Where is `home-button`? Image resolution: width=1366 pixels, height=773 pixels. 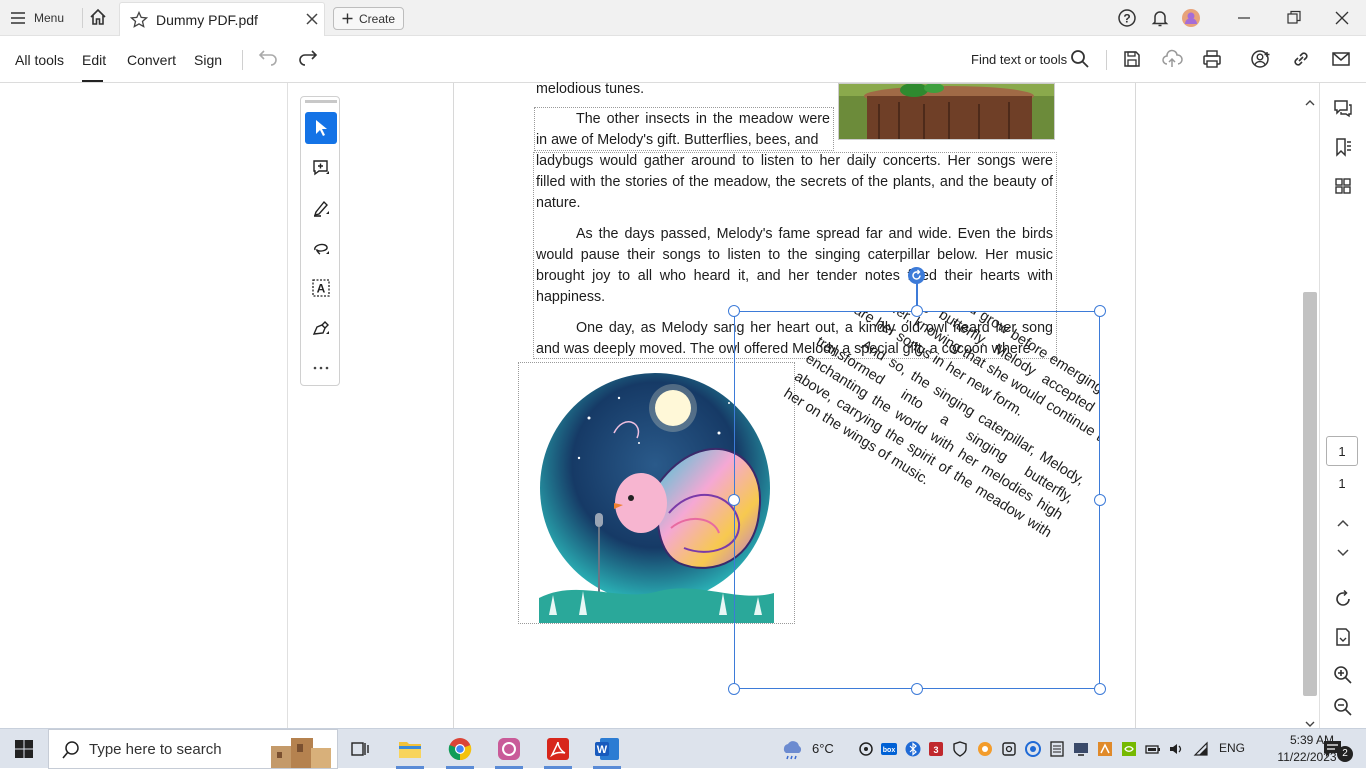
home-button is located at coordinates (99, 18).